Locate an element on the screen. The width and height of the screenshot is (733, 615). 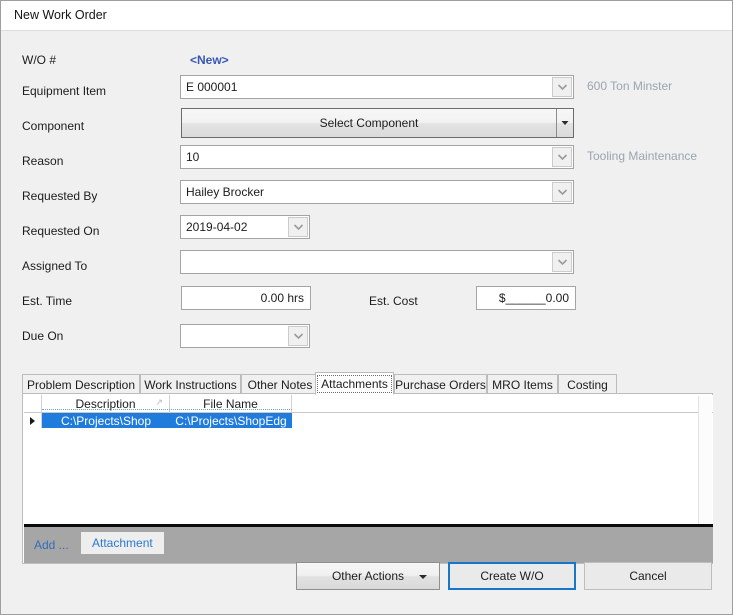
table-row: C:\Projects\Shop C:\Projects\ShopEdg is located at coordinates (368, 420).